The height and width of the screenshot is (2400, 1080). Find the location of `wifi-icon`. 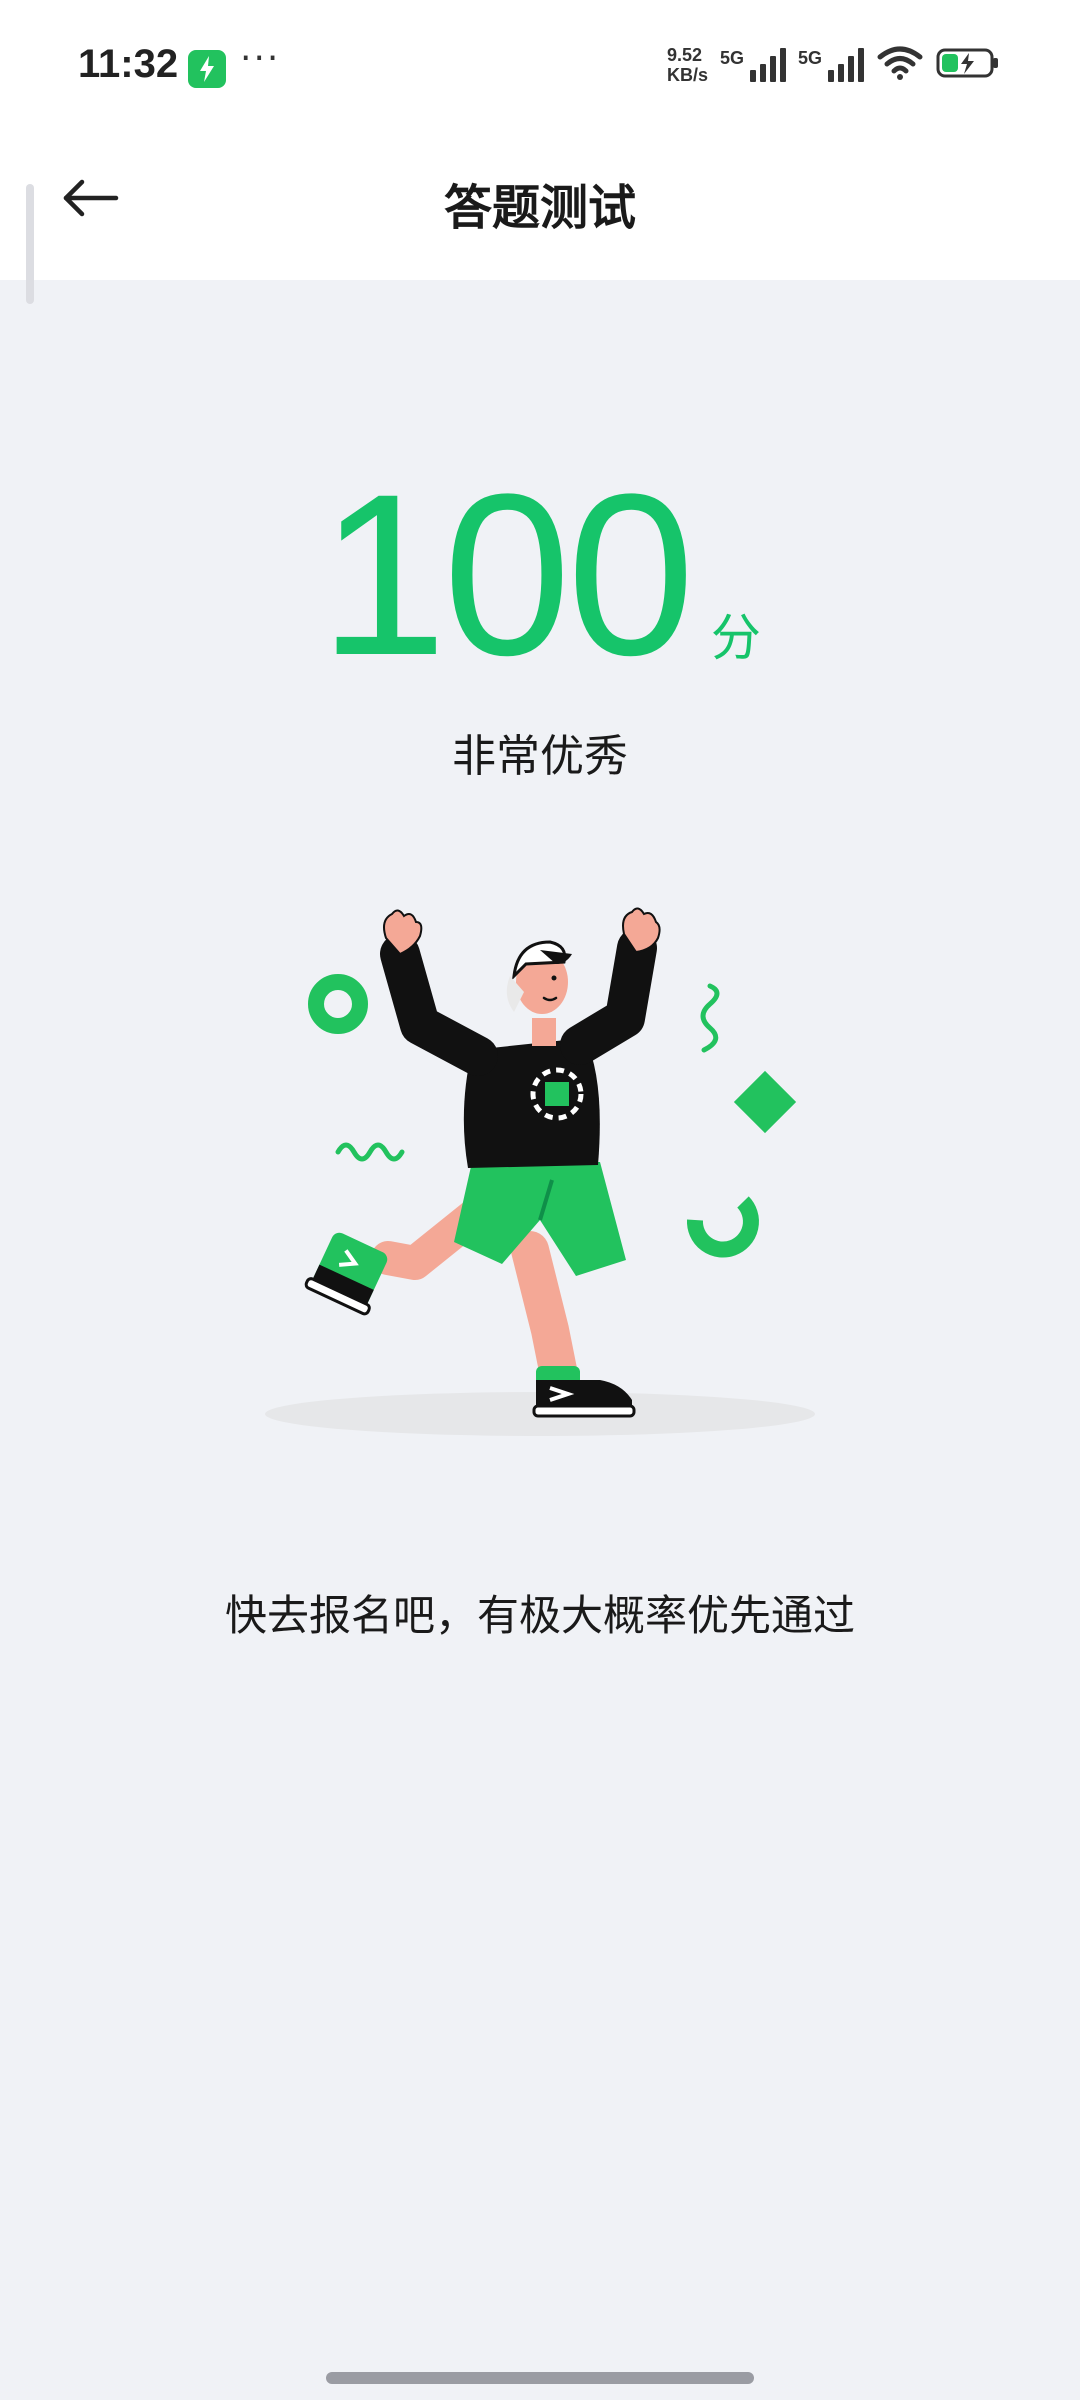

wifi-icon is located at coordinates (900, 65).